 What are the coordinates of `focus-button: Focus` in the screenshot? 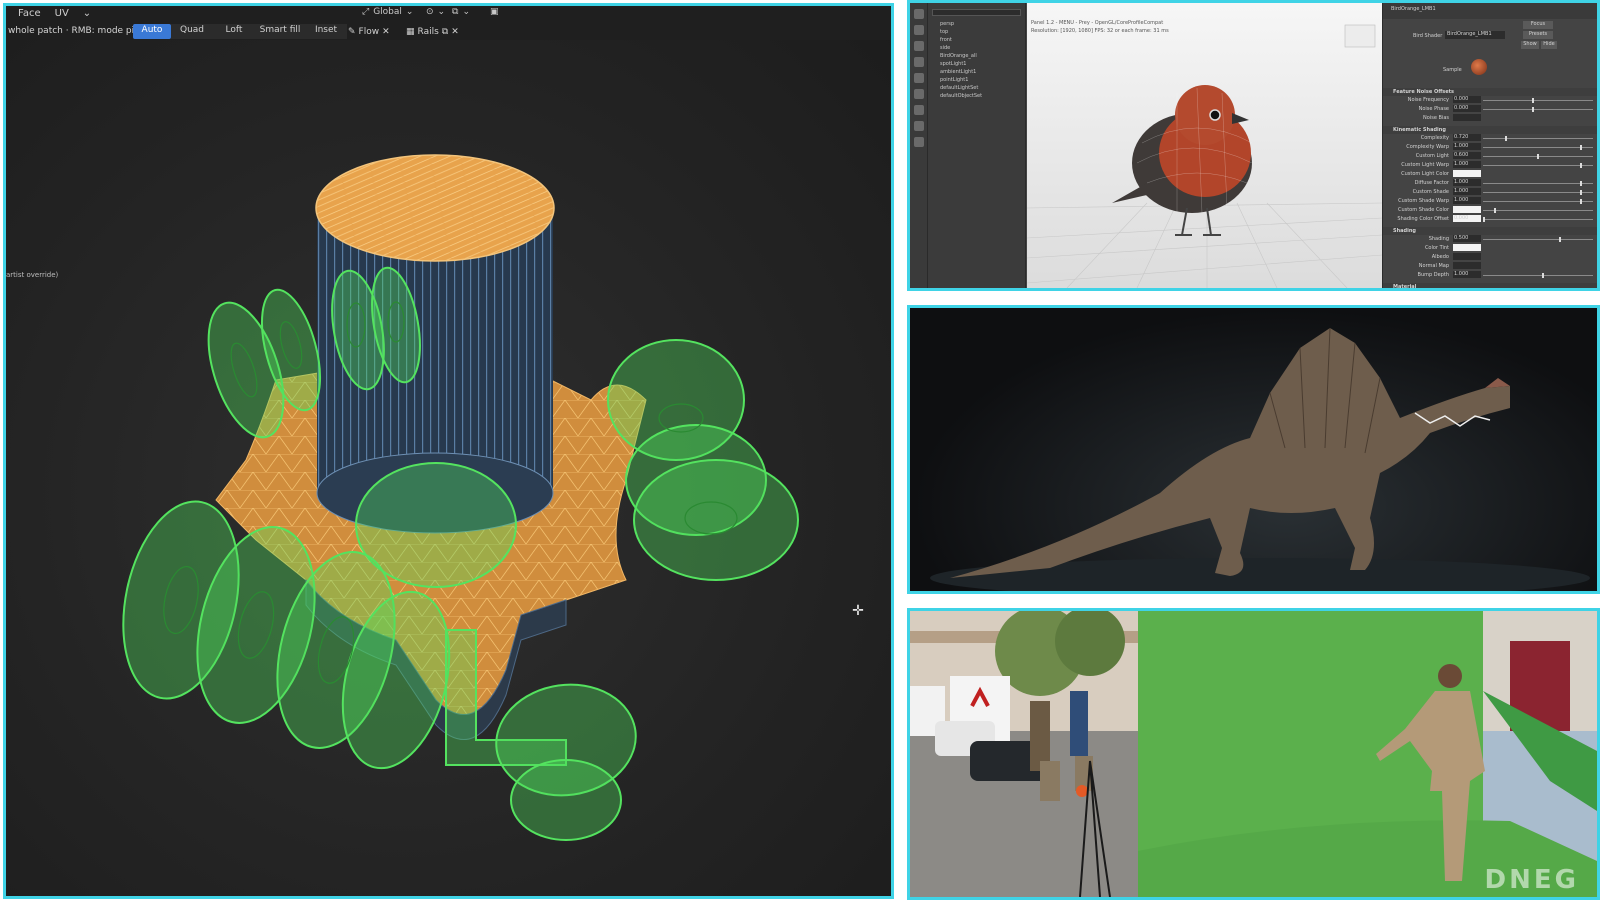 It's located at (1538, 25).